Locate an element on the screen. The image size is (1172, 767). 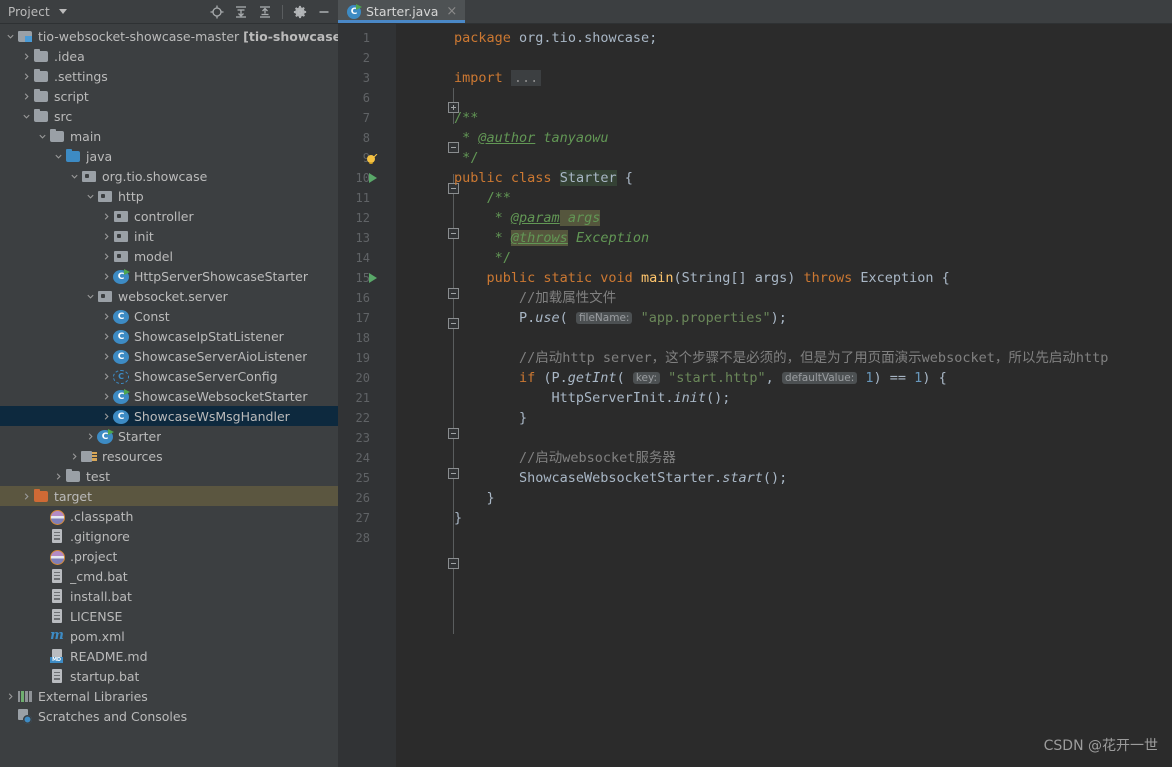
gutter-line-18: 18 is located at coordinates (367, 338).